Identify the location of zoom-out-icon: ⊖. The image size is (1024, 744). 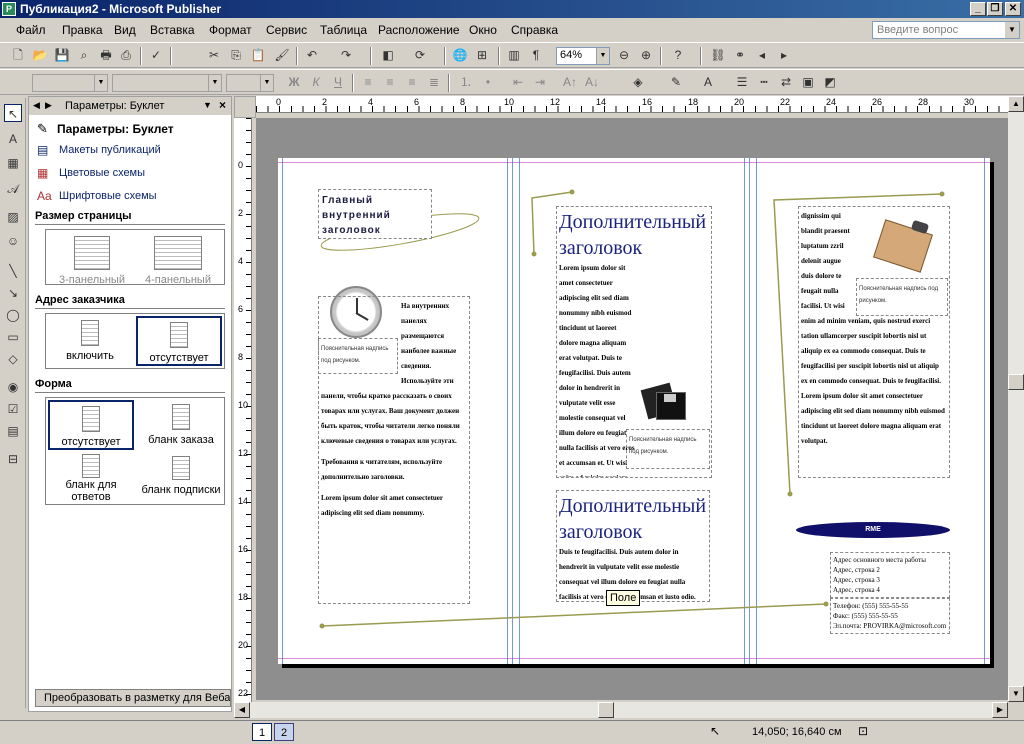
(624, 55).